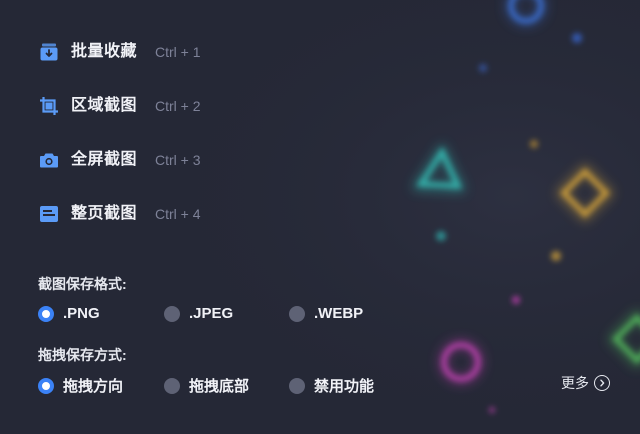  Describe the element at coordinates (178, 160) in the screenshot. I see `menu-item-shortcut: Ctrl + 3` at that location.